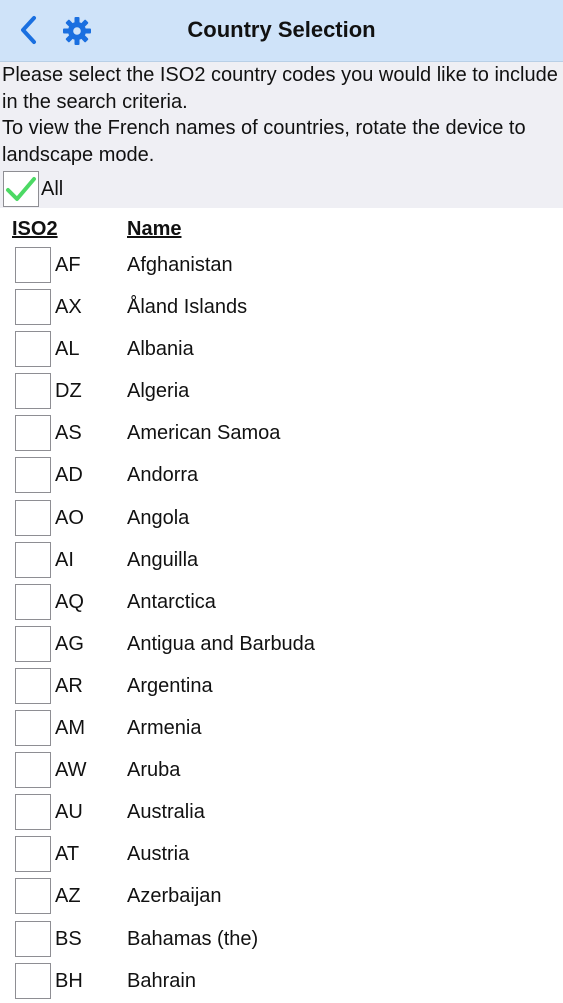  I want to click on country-name: Bahrain, so click(161, 980).